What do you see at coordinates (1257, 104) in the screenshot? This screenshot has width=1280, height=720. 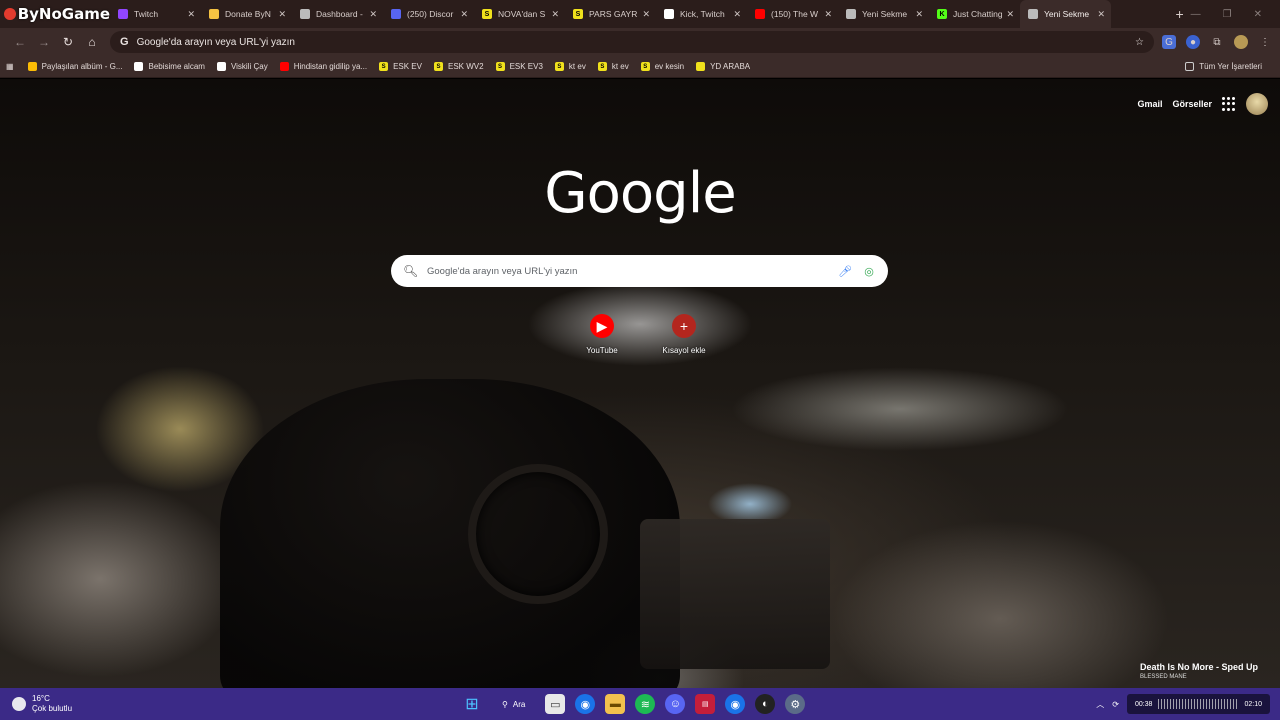 I see `account-avatar` at bounding box center [1257, 104].